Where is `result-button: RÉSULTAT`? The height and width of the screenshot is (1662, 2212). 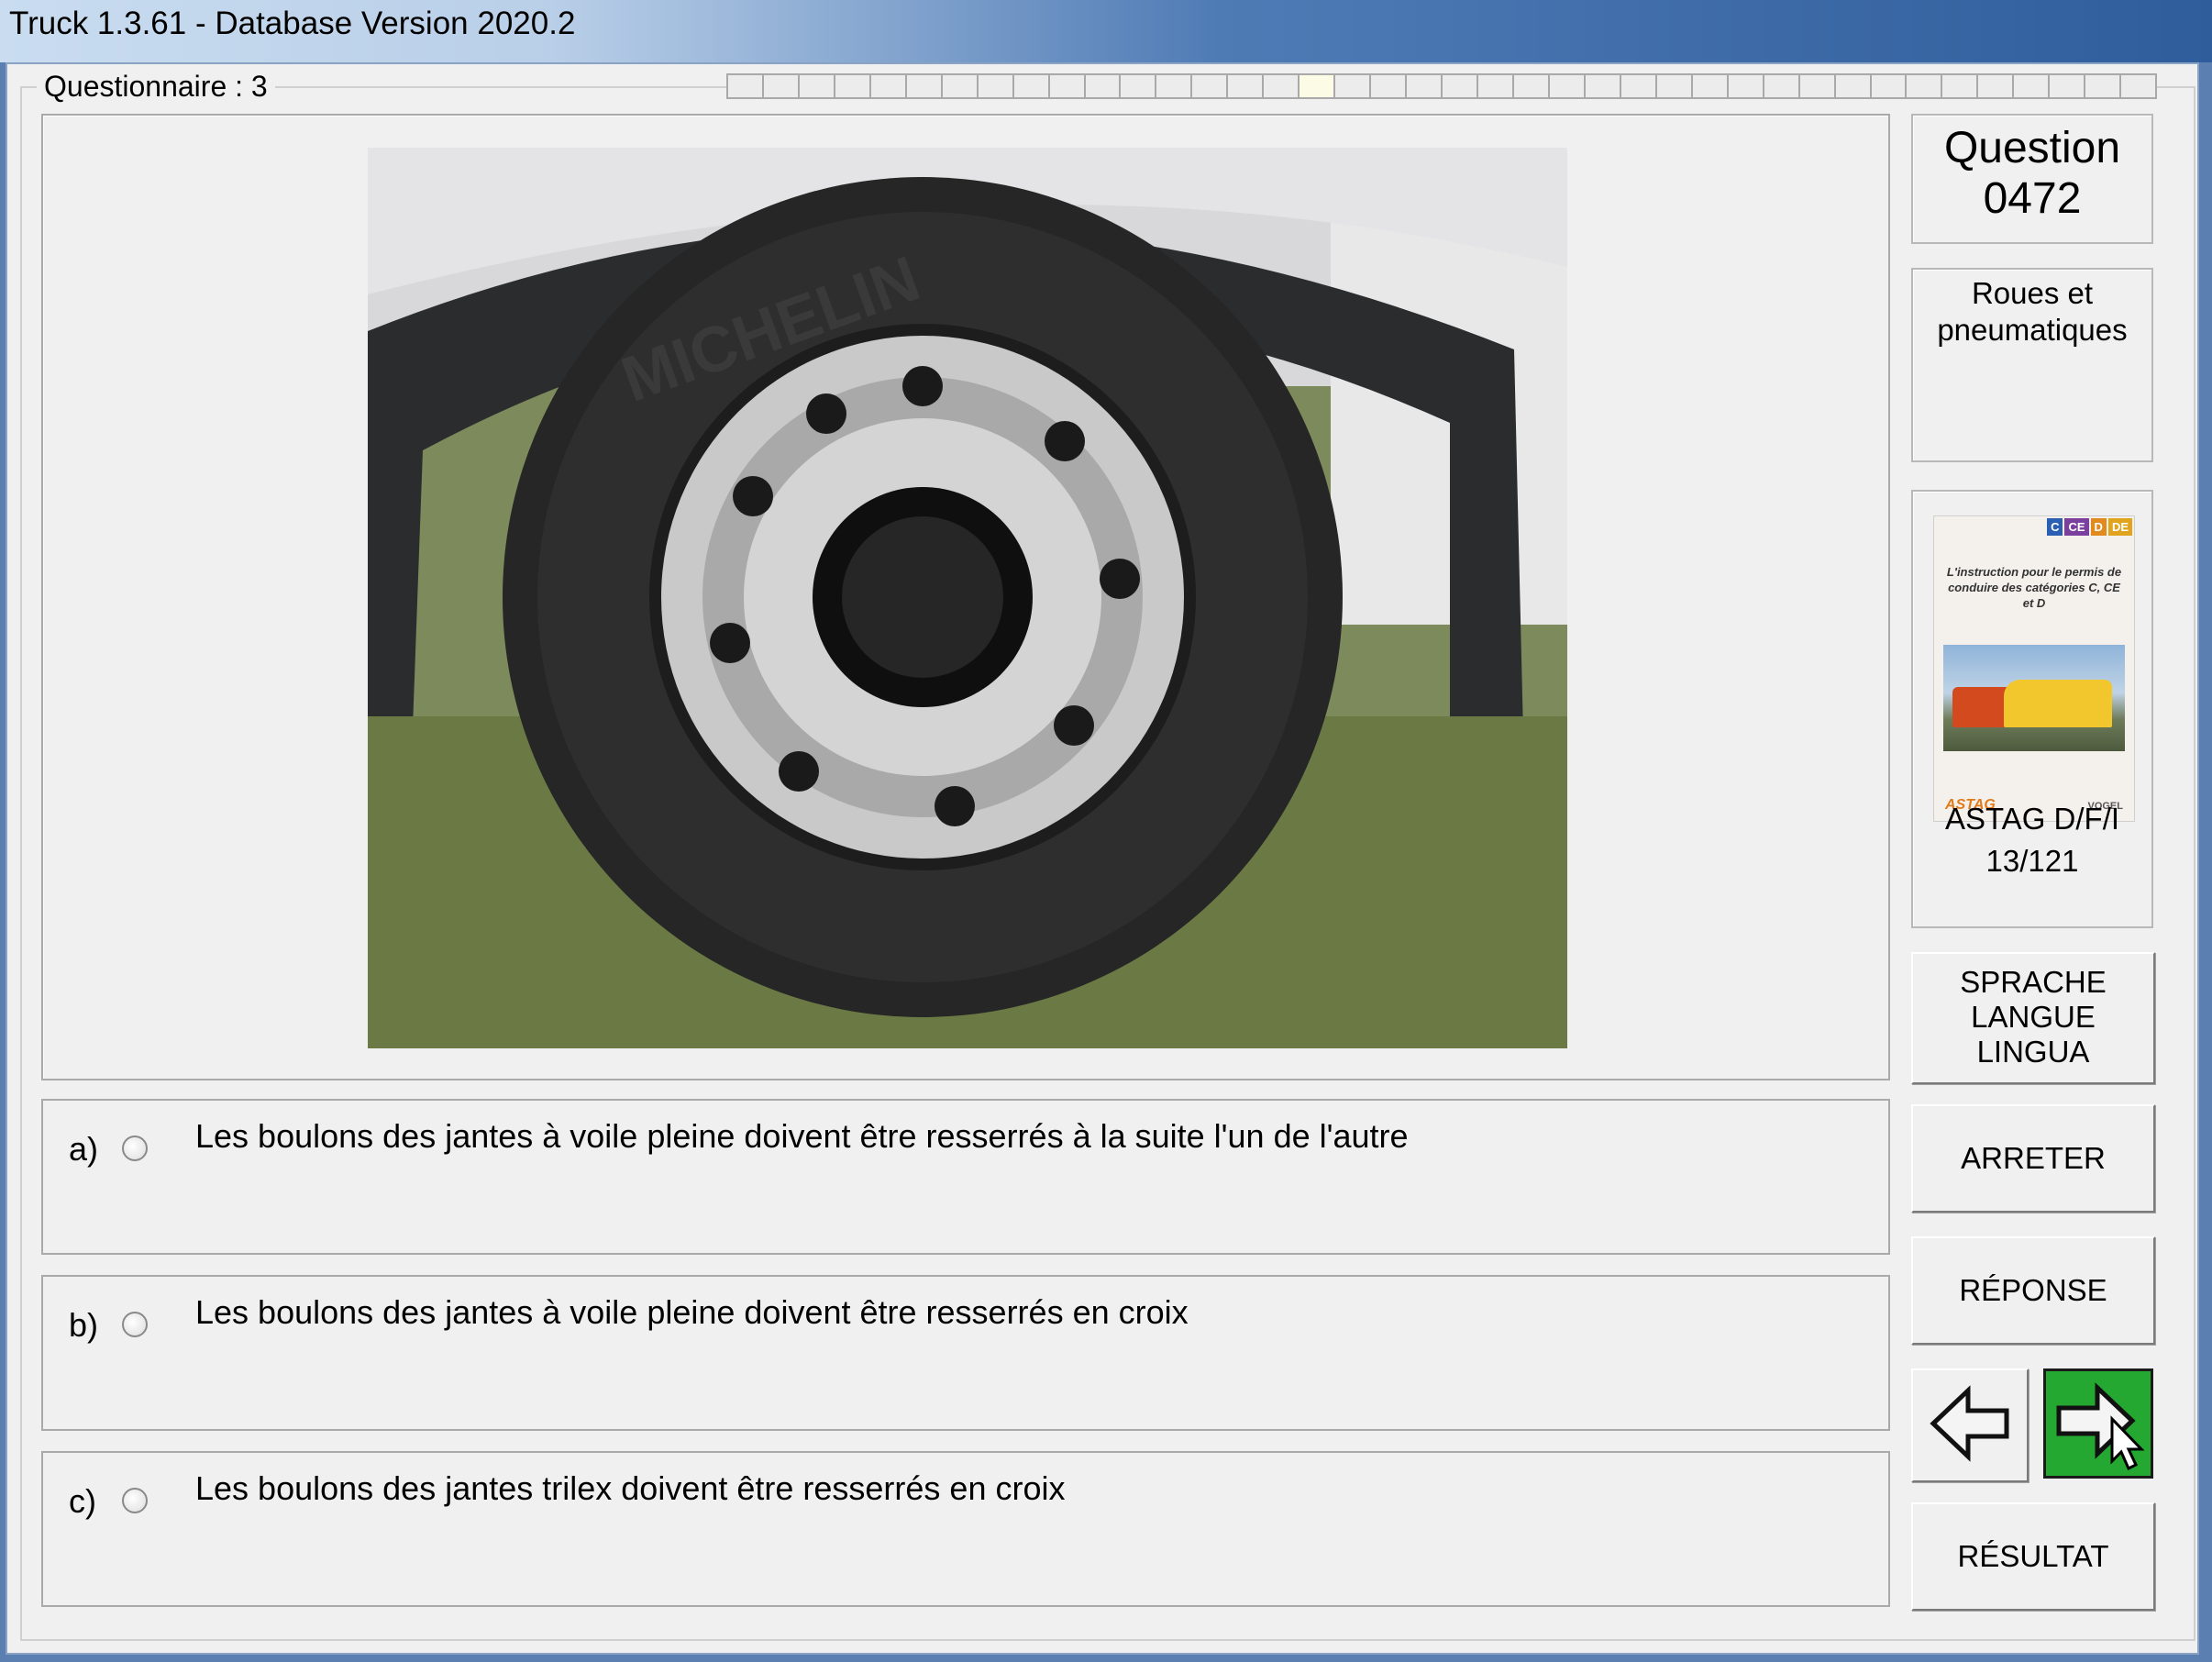
result-button: RÉSULTAT is located at coordinates (2033, 1556).